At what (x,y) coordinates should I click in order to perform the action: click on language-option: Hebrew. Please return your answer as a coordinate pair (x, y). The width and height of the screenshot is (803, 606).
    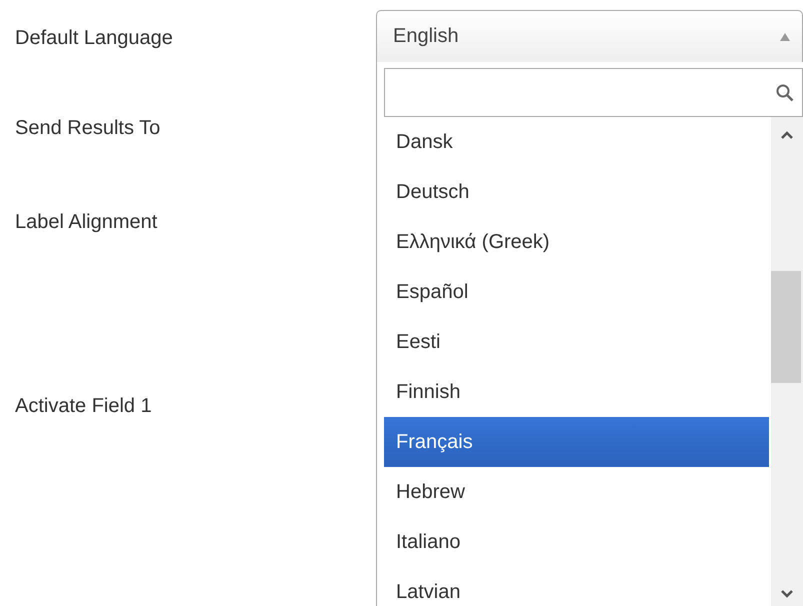
    Looking at the image, I should click on (576, 492).